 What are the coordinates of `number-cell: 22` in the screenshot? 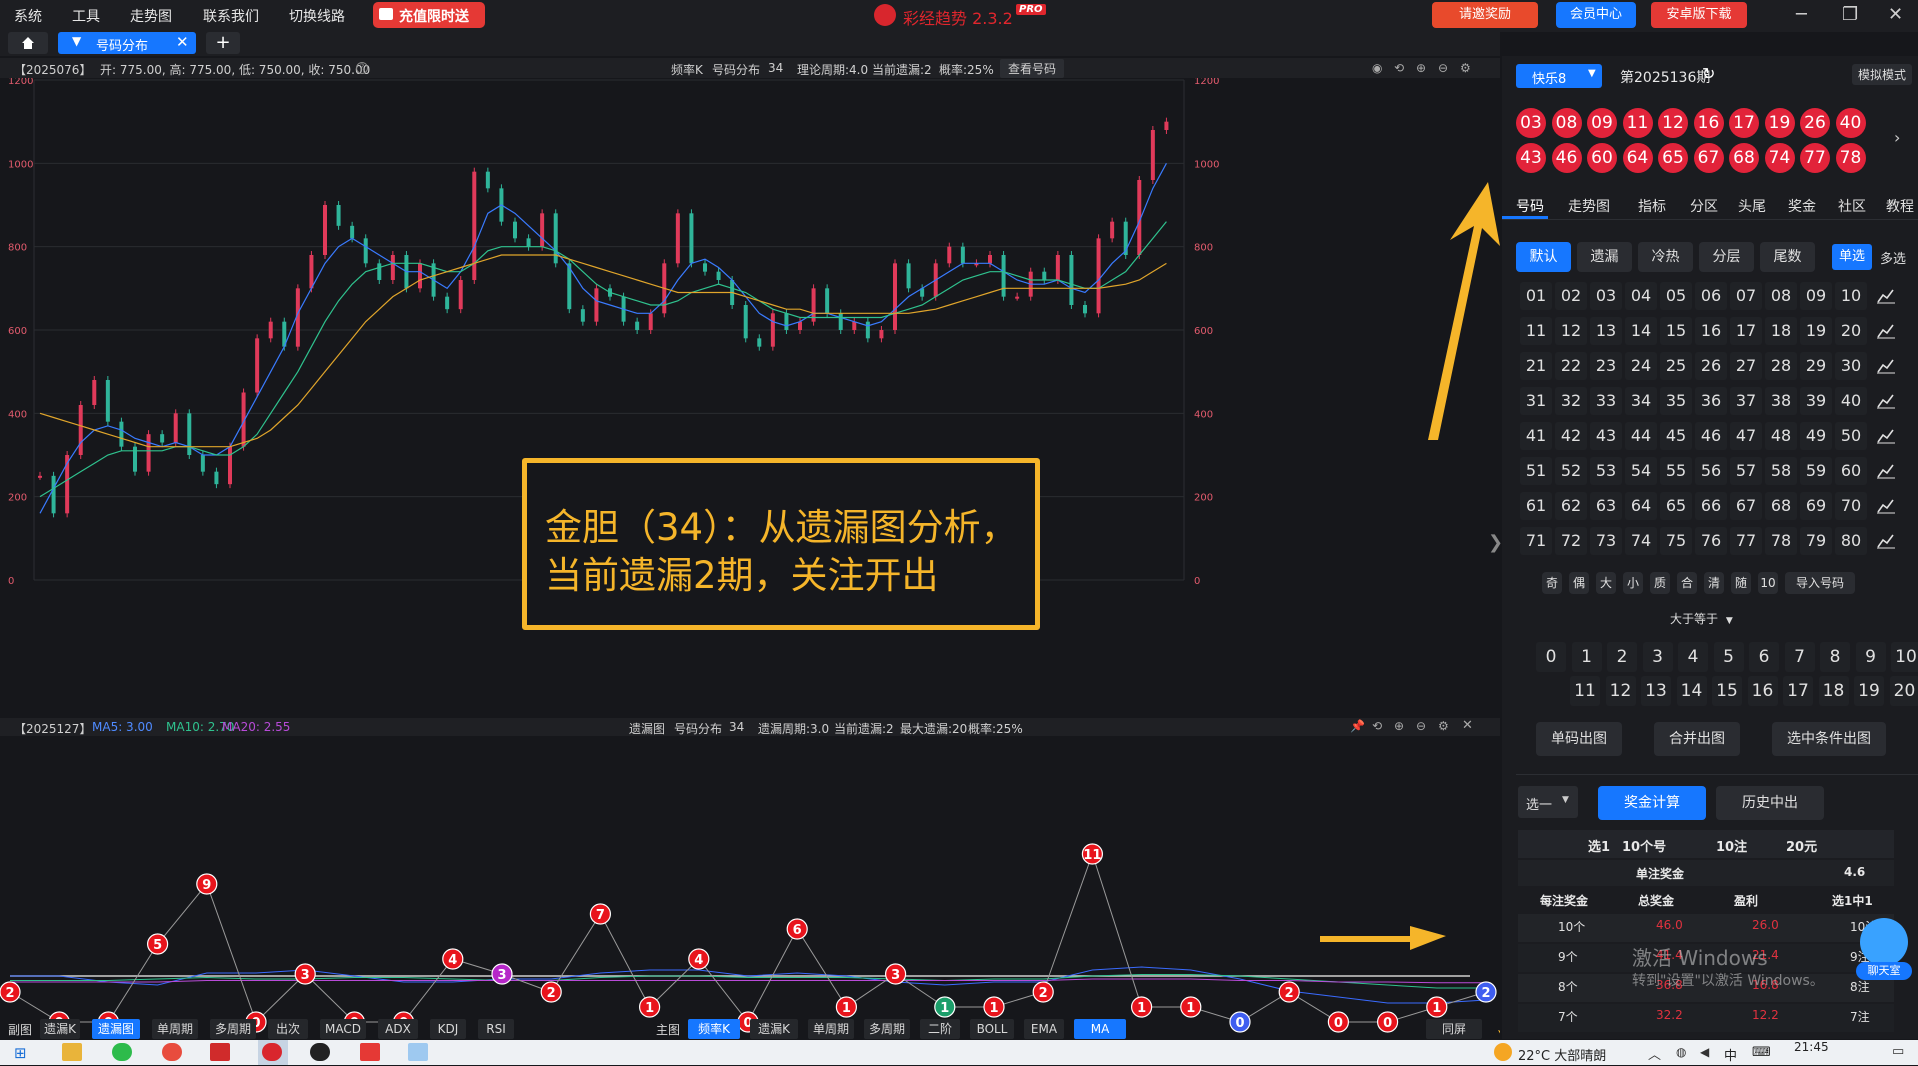 It's located at (1571, 366).